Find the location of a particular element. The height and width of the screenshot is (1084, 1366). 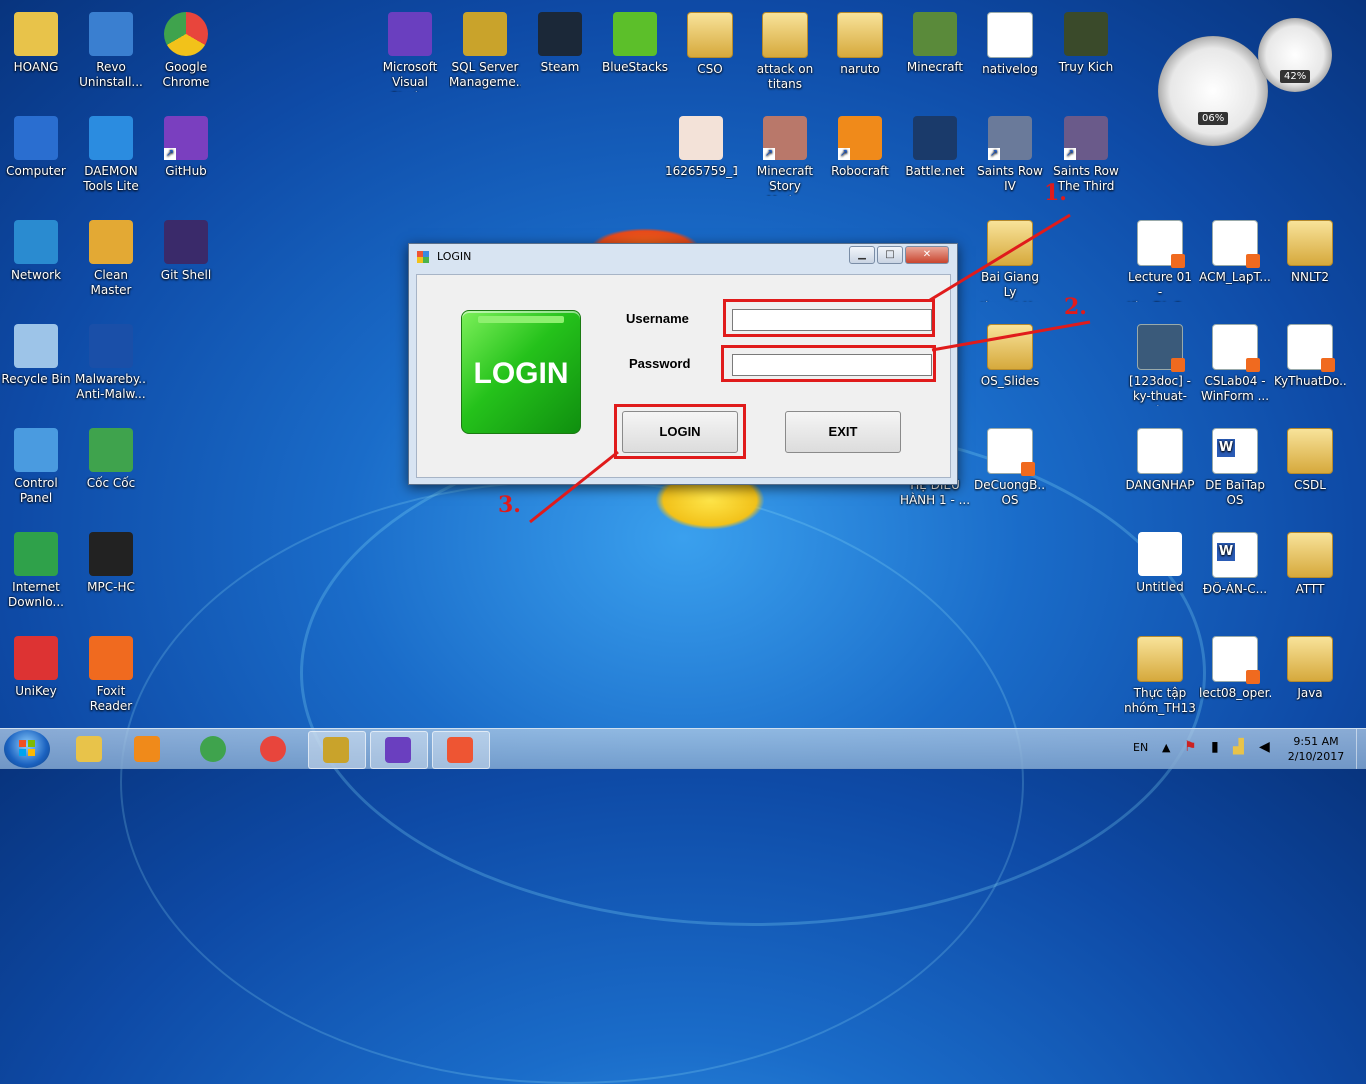

media-player-icon is located at coordinates (147, 749).